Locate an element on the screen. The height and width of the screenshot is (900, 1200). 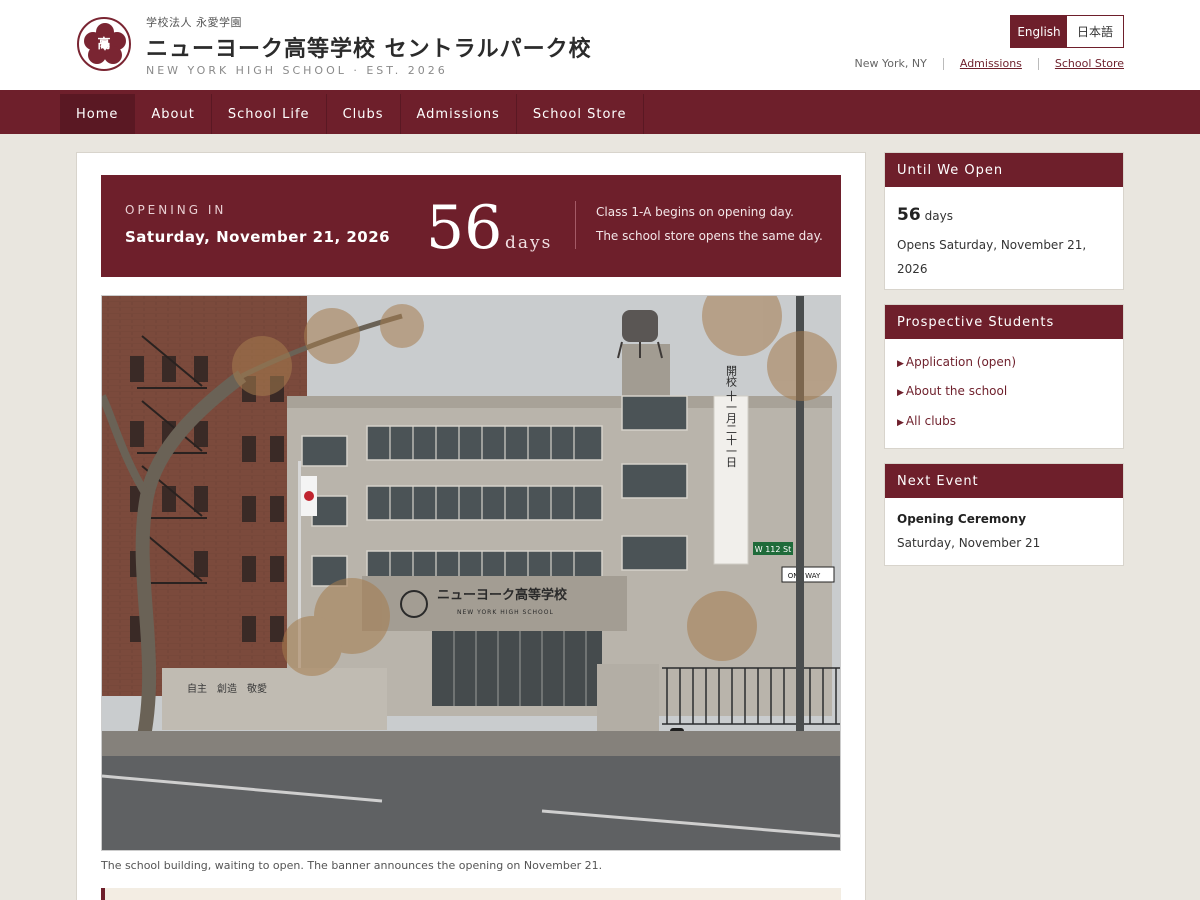
admissions-link: Admissions is located at coordinates (991, 63).